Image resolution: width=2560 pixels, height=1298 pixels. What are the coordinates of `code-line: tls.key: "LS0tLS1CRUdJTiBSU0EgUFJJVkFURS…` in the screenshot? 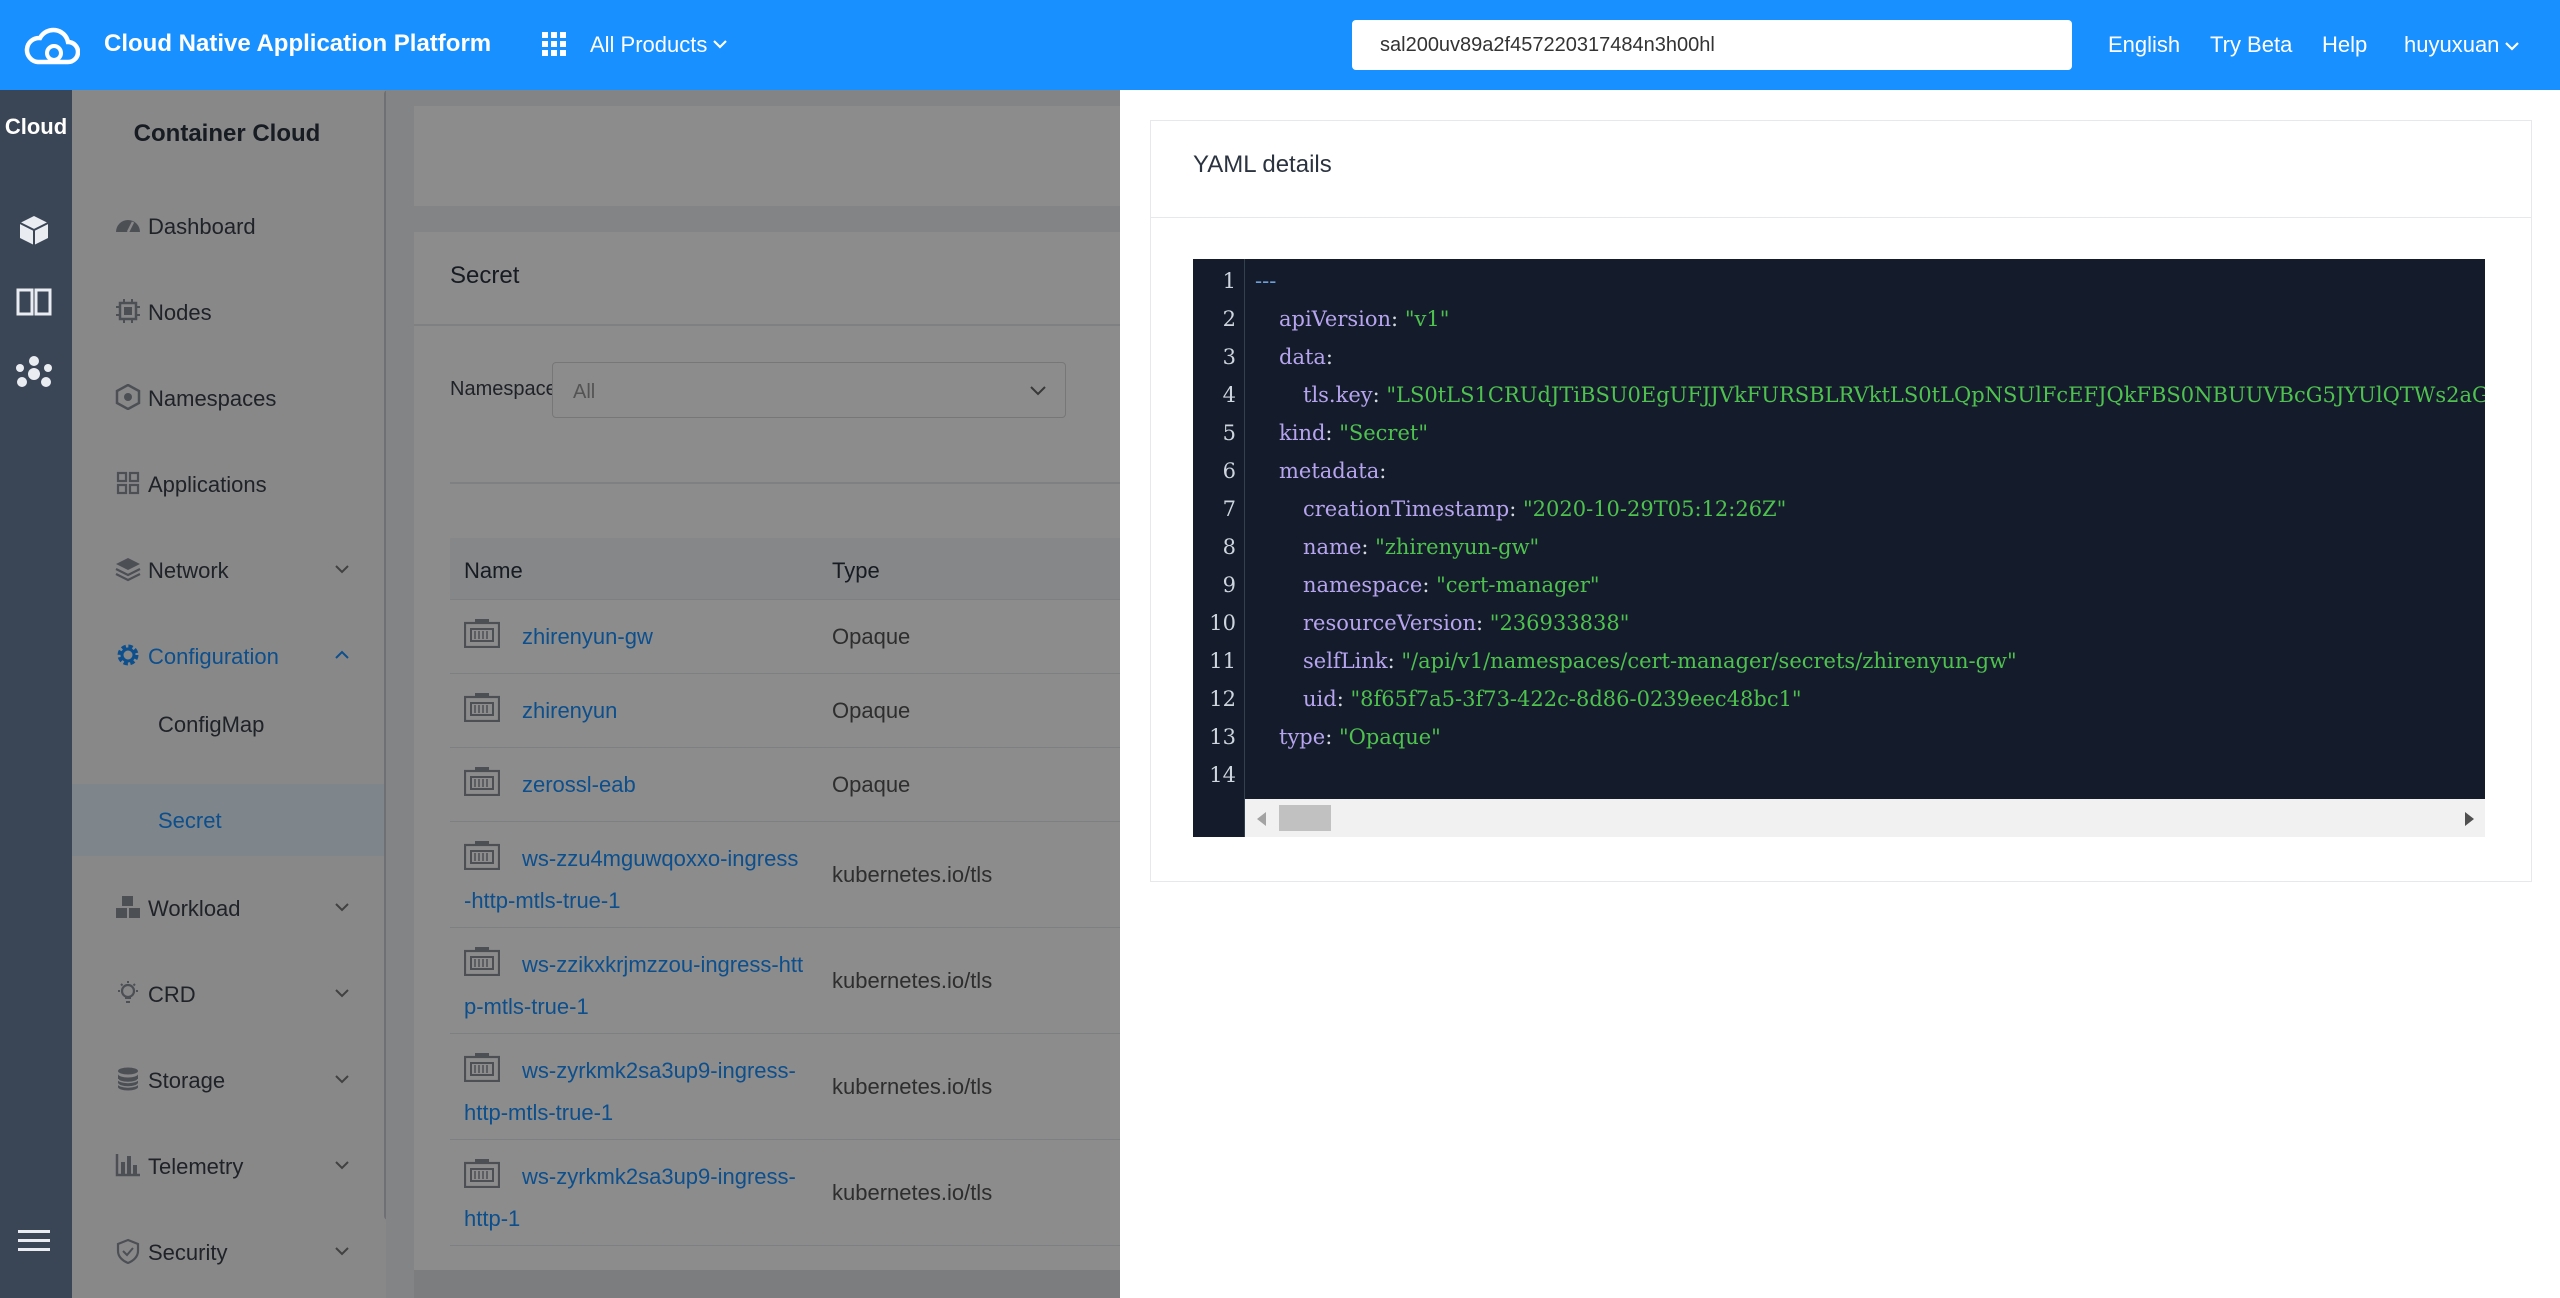 It's located at (1894, 395).